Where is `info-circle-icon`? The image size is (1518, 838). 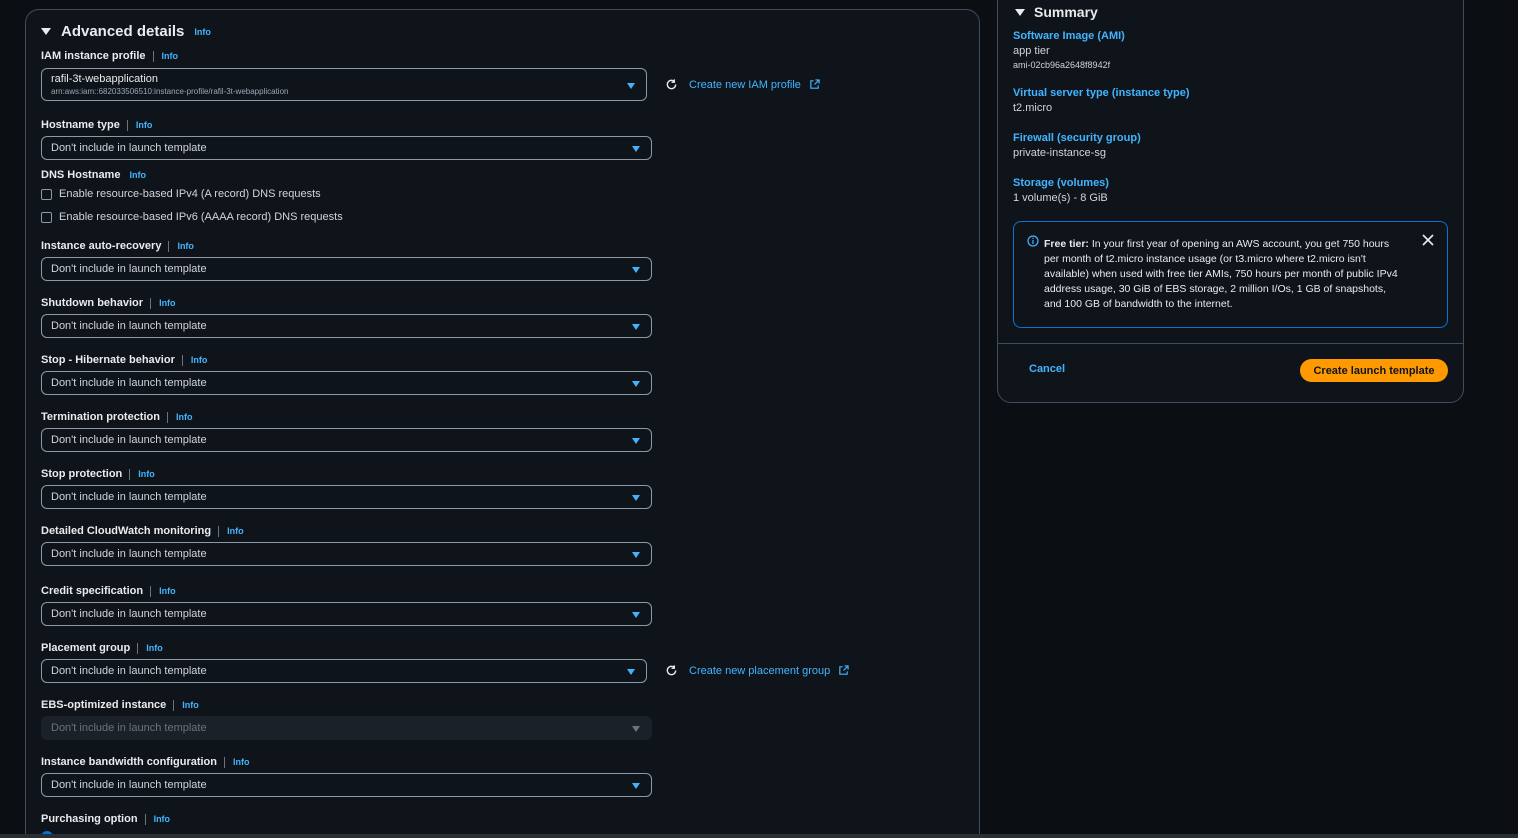
info-circle-icon is located at coordinates (1033, 241).